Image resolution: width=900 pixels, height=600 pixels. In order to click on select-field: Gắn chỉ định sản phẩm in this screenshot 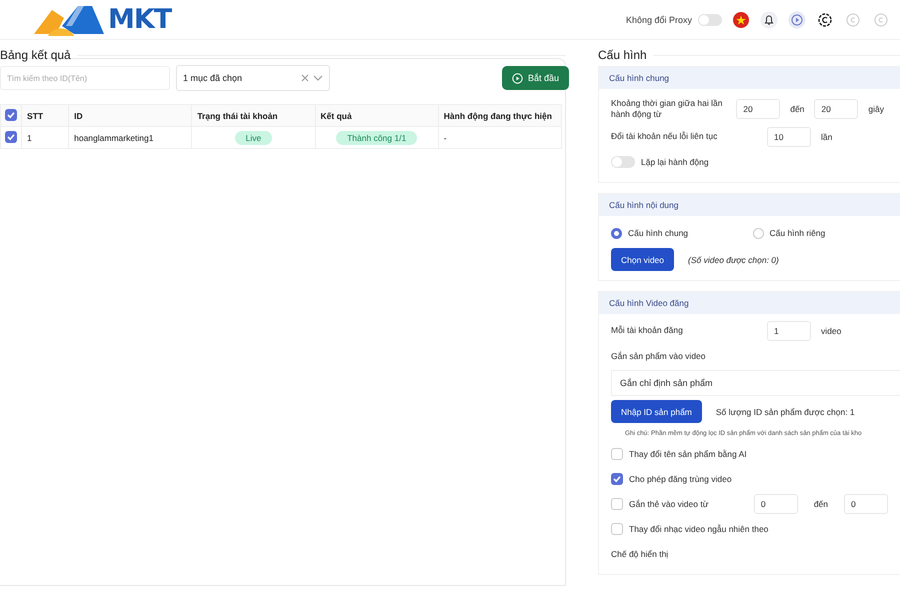, I will do `click(755, 383)`.